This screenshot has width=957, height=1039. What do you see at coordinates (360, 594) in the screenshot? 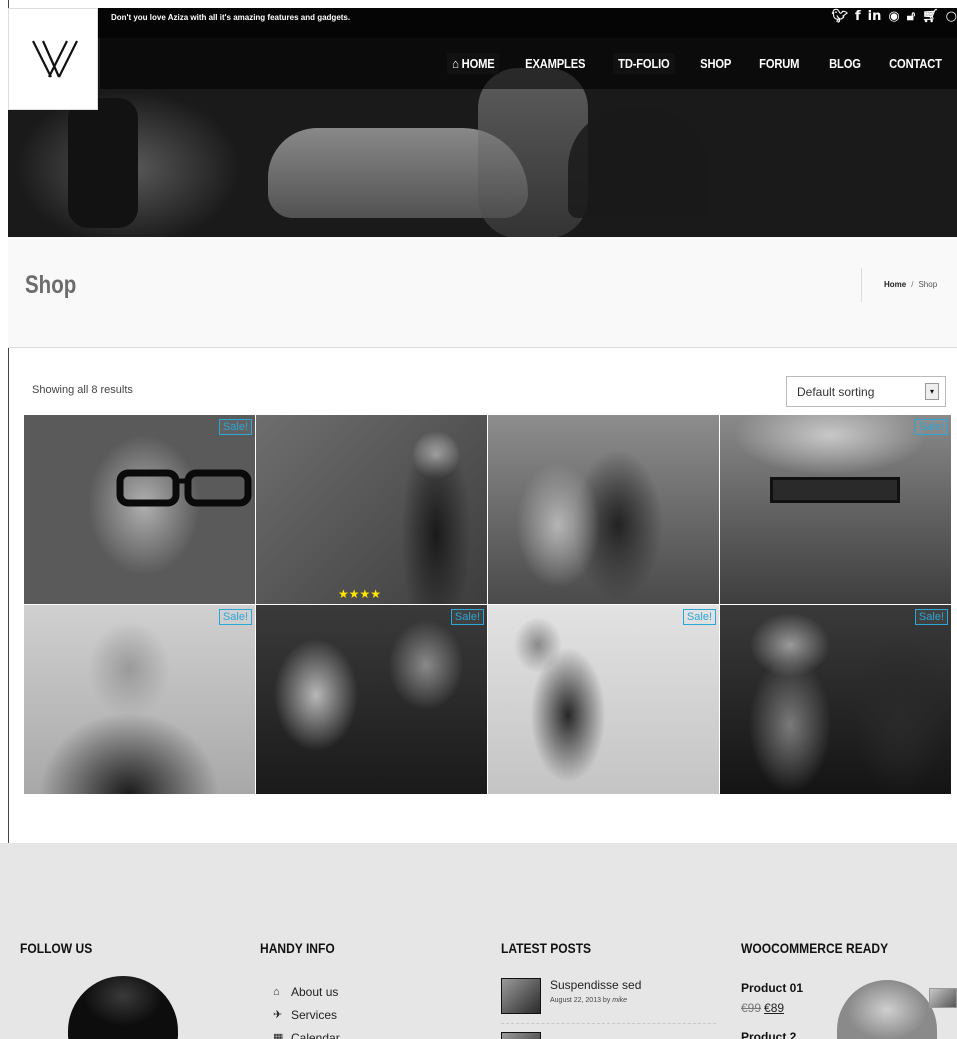
I see `rating-stars: ★★★★` at bounding box center [360, 594].